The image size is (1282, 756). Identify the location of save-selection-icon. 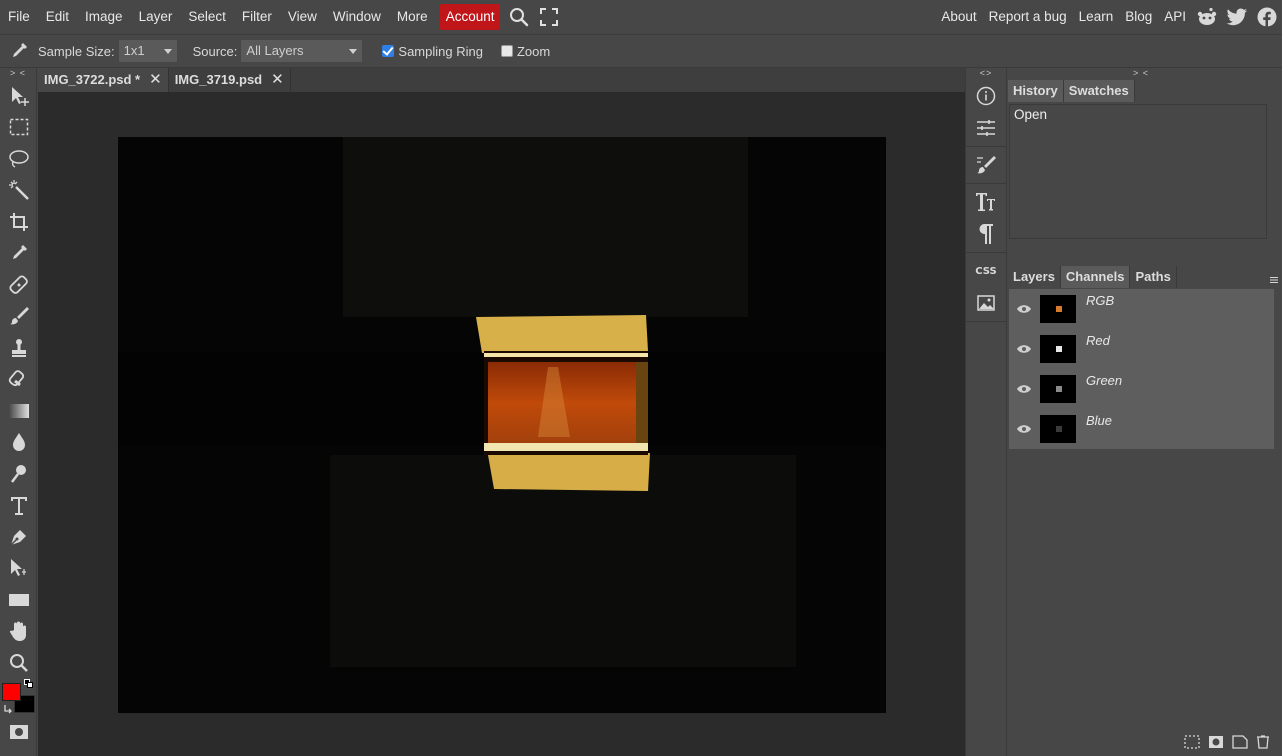
(1216, 743).